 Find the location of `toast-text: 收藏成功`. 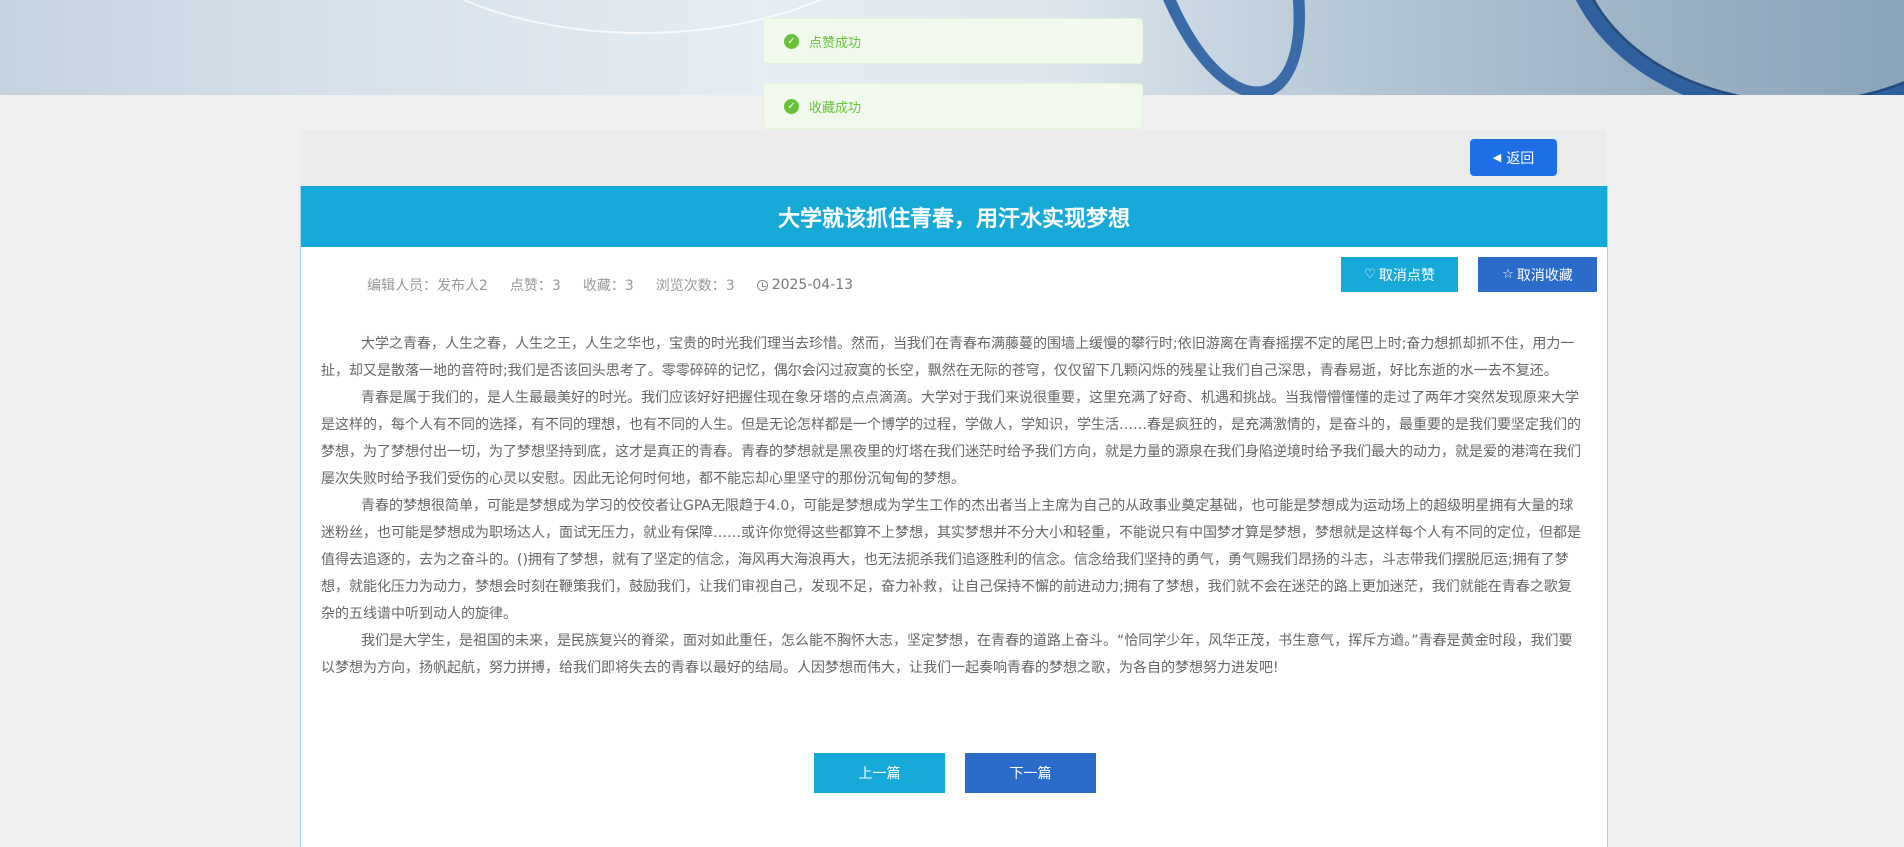

toast-text: 收藏成功 is located at coordinates (835, 108).